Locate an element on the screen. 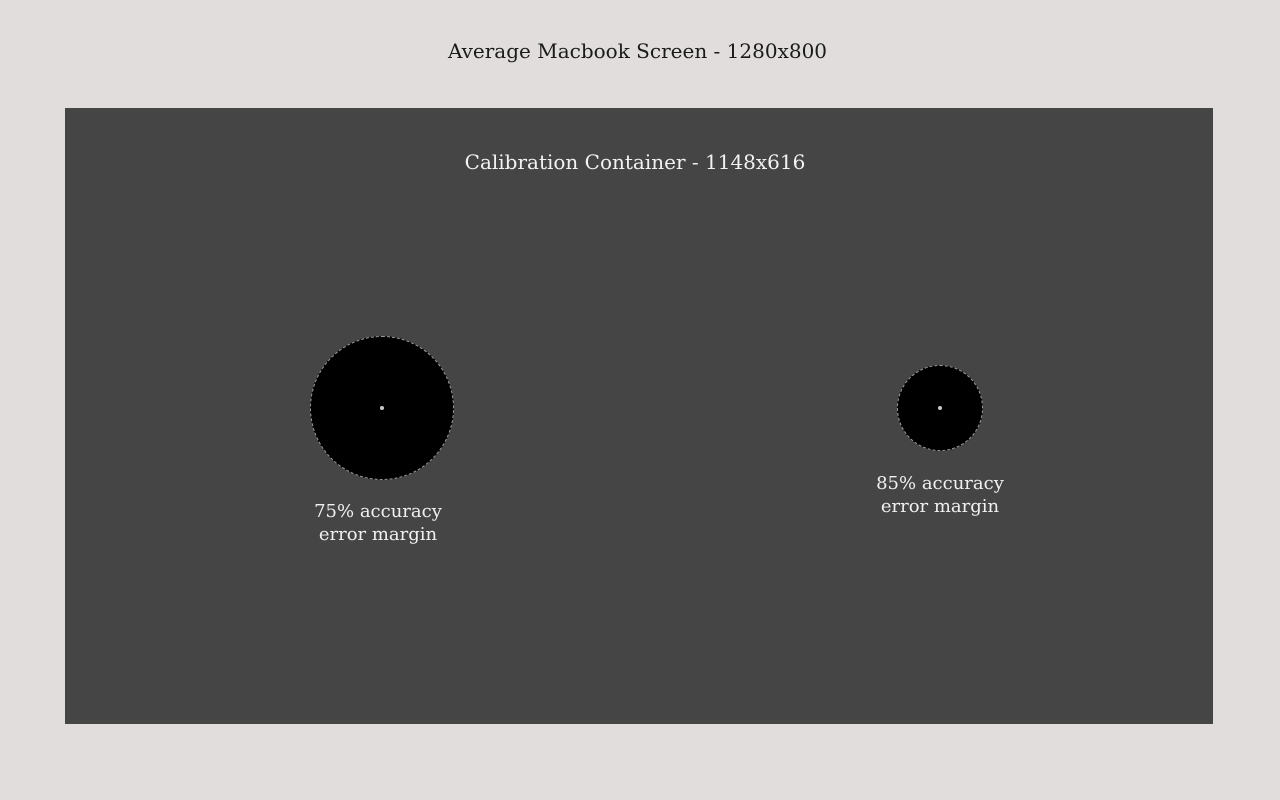  target-85-caption: 85% accuracy error margin is located at coordinates (940, 495).